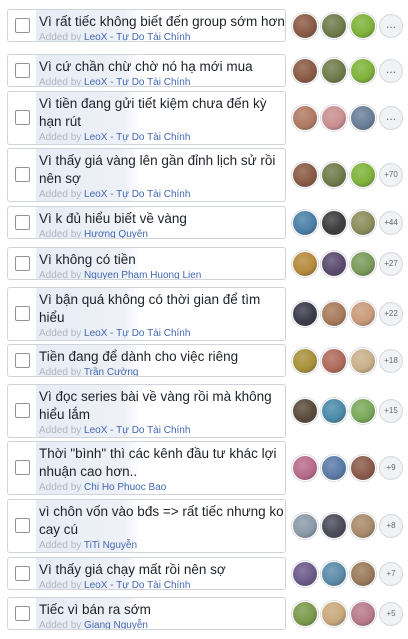 The width and height of the screenshot is (408, 639). I want to click on more-voters-count: +8, so click(391, 526).